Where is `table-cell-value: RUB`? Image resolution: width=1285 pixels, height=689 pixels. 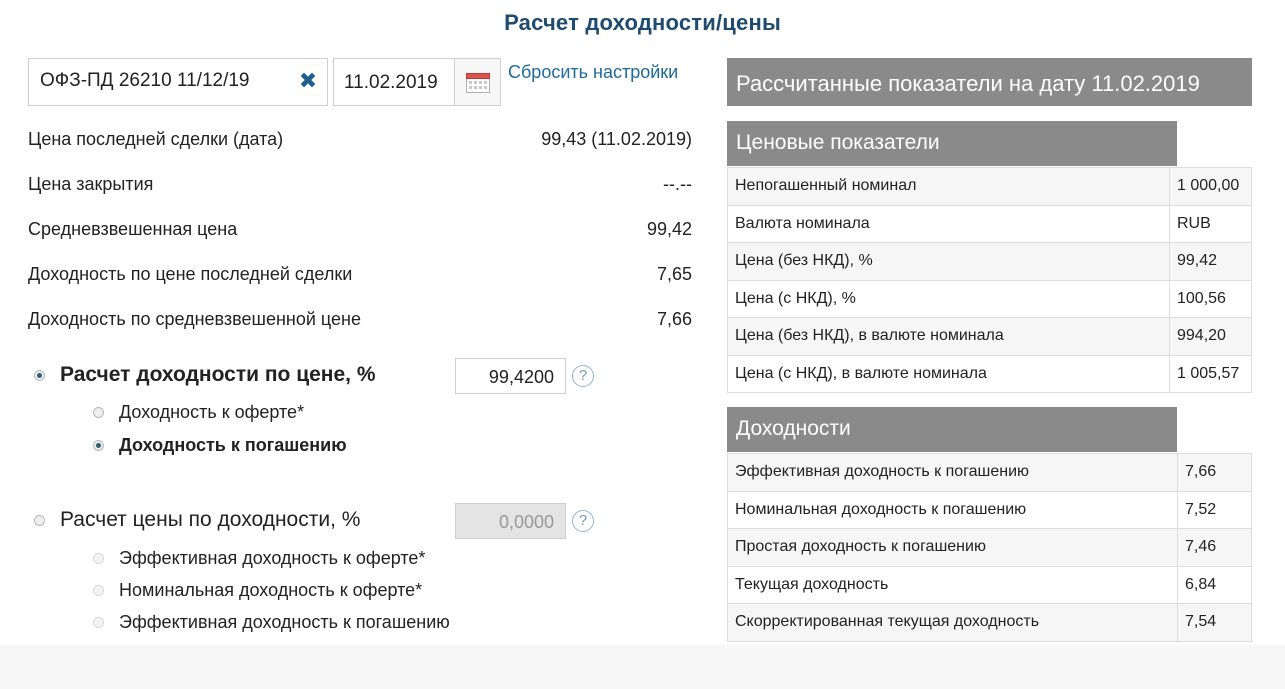
table-cell-value: RUB is located at coordinates (1210, 223).